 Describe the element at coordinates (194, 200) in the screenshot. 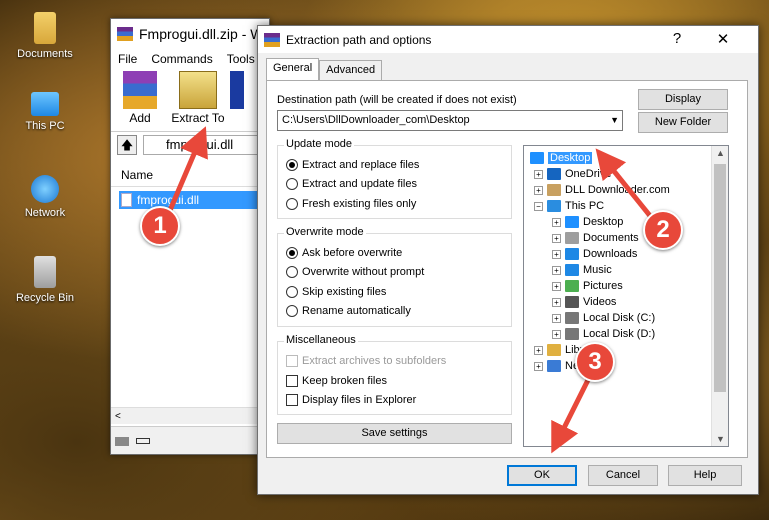

I see `file-row: fmprogui.dll` at that location.